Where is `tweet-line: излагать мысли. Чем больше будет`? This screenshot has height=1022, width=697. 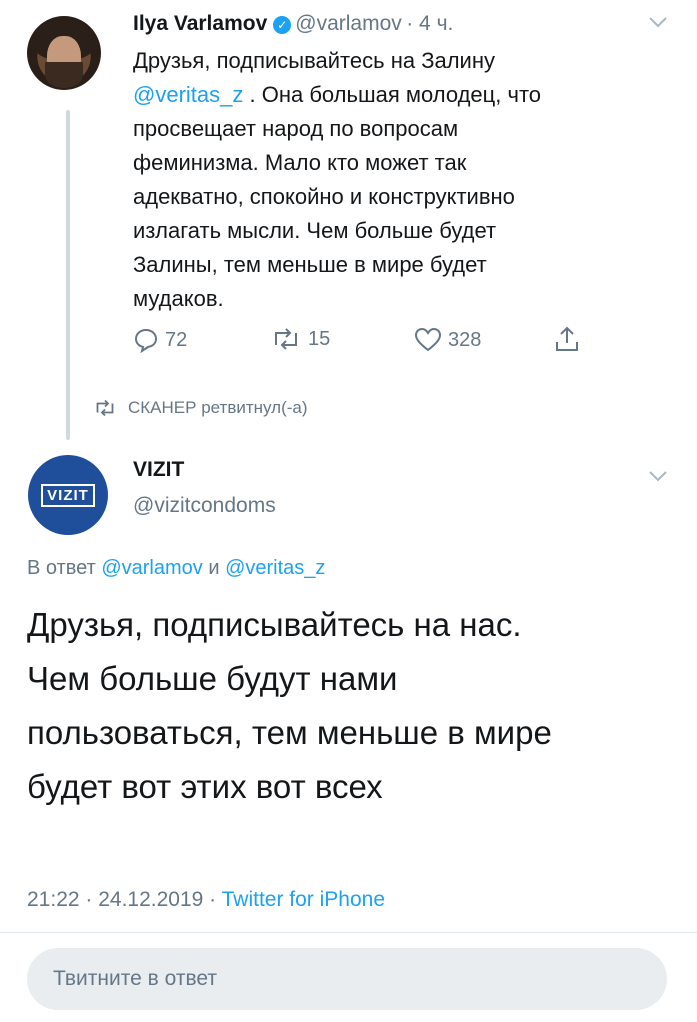 tweet-line: излагать мысли. Чем больше будет is located at coordinates (315, 230).